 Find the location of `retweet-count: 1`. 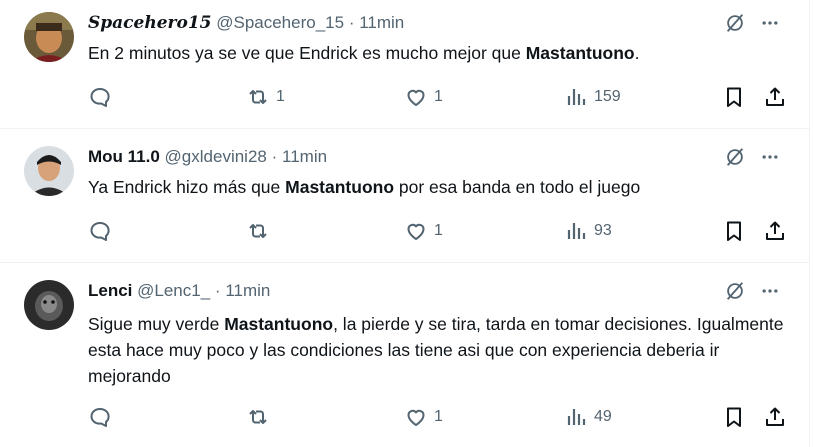

retweet-count: 1 is located at coordinates (280, 96).